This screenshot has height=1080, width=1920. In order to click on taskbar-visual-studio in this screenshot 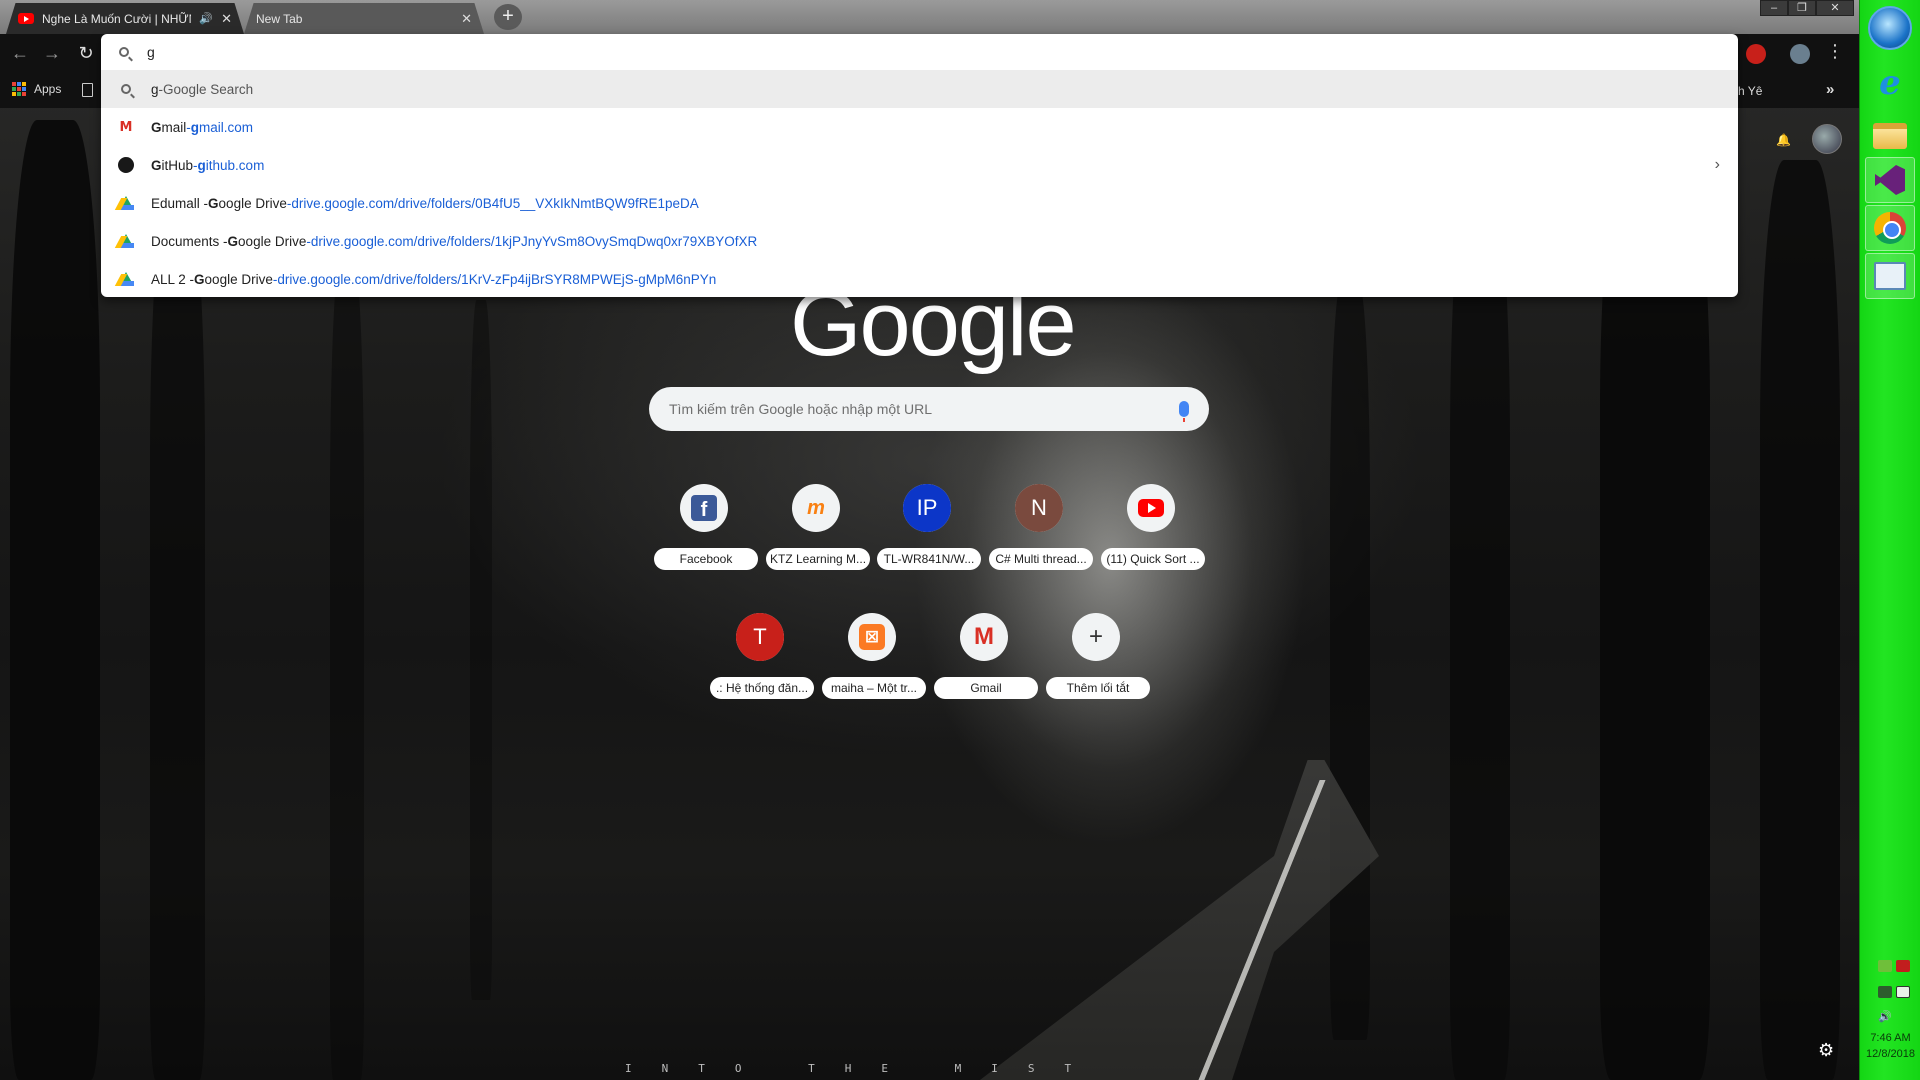, I will do `click(1890, 180)`.